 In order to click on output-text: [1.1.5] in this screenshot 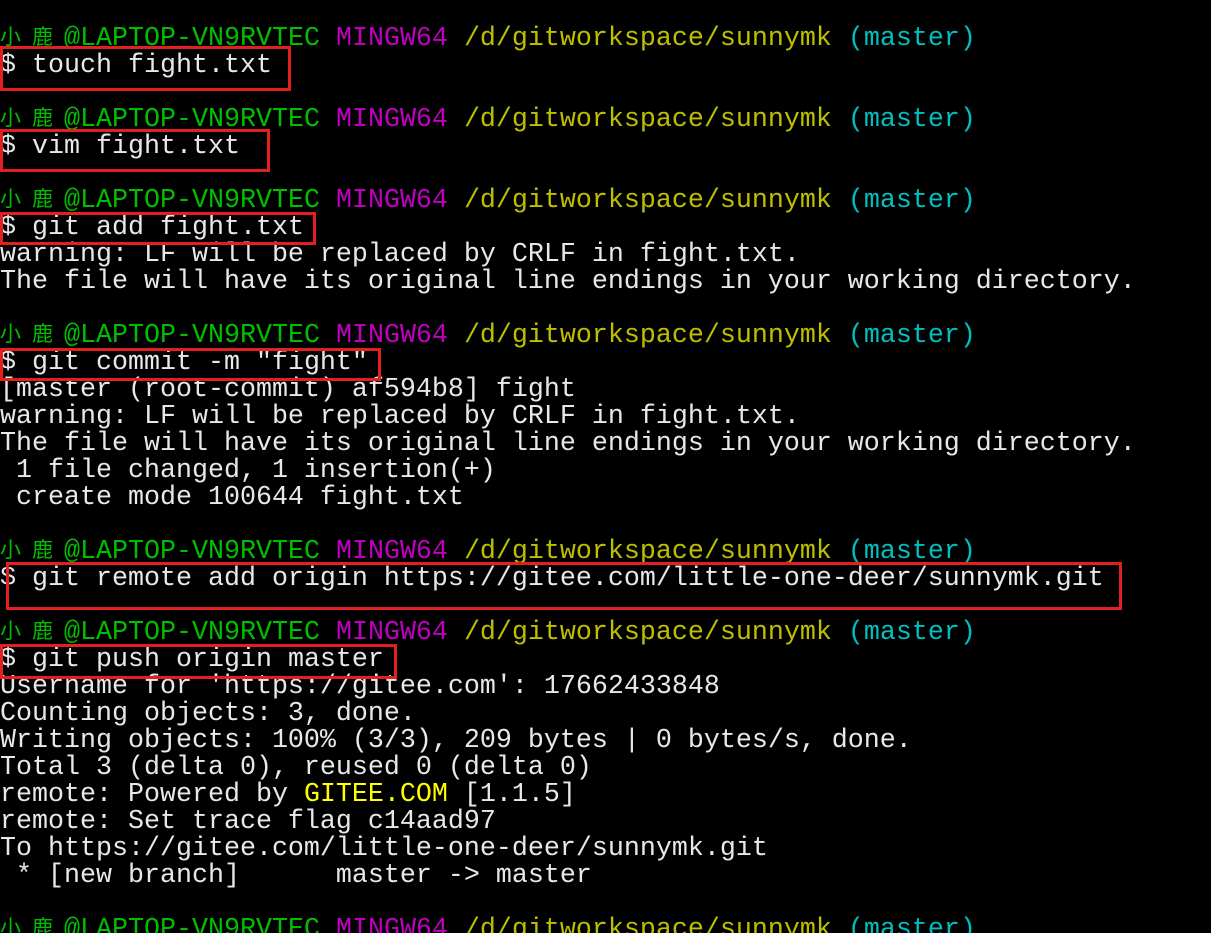, I will do `click(511, 795)`.